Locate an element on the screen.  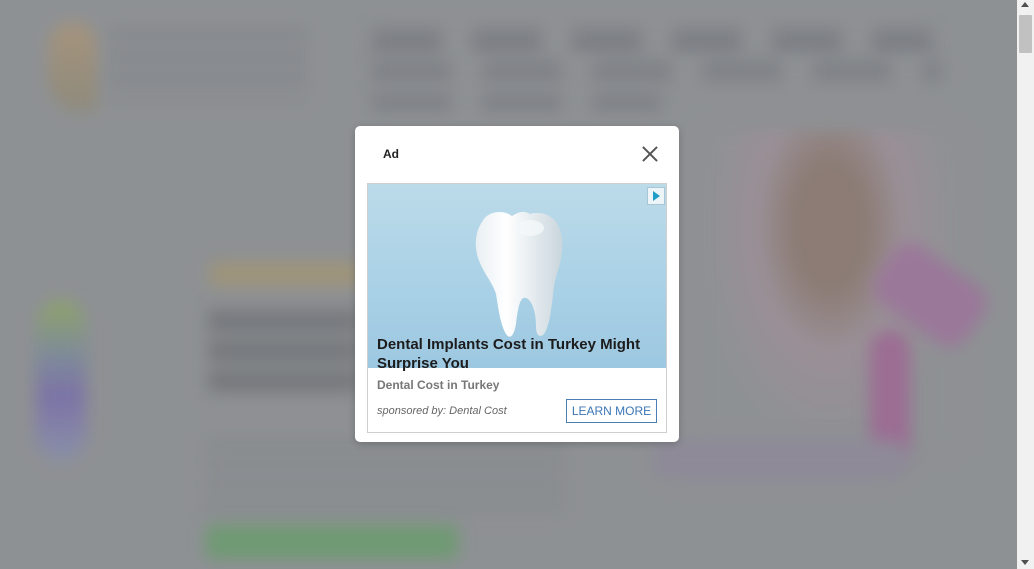
toothbrush-image-left is located at coordinates (61, 380).